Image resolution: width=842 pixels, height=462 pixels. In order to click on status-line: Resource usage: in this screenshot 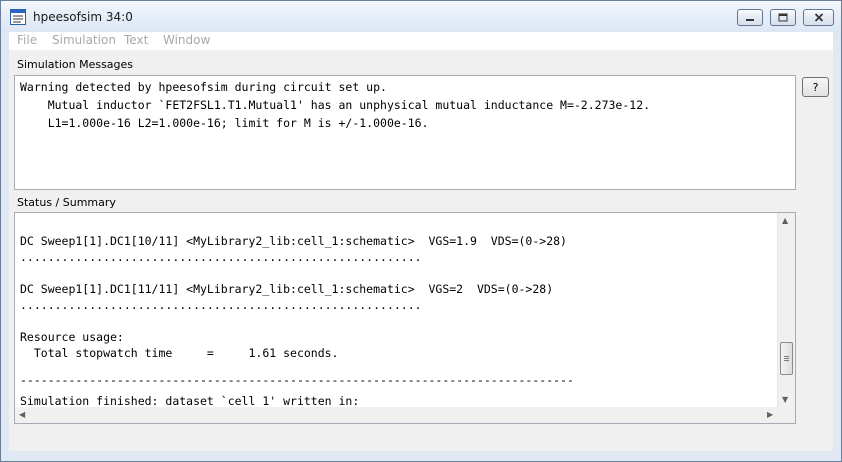, I will do `click(72, 337)`.